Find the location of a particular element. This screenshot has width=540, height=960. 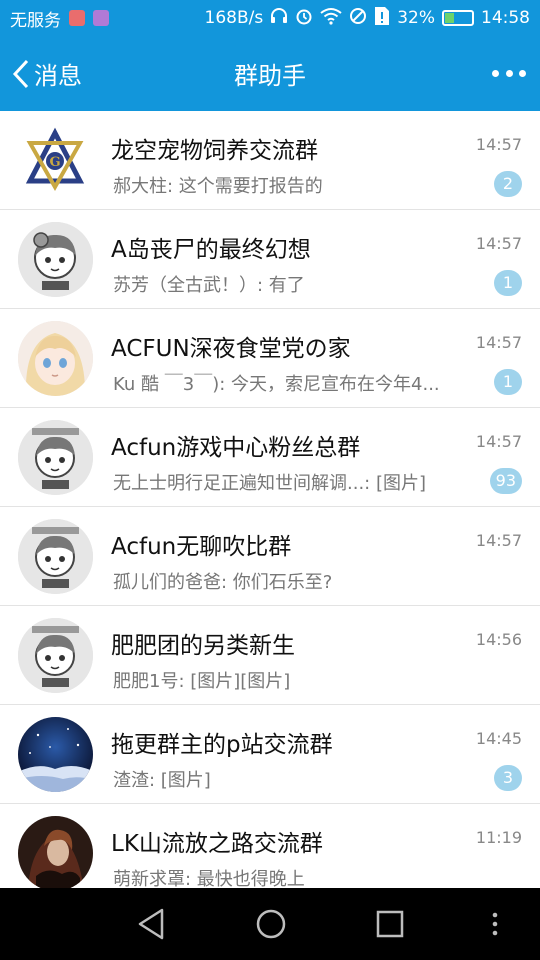

home-circle-icon is located at coordinates (271, 926).